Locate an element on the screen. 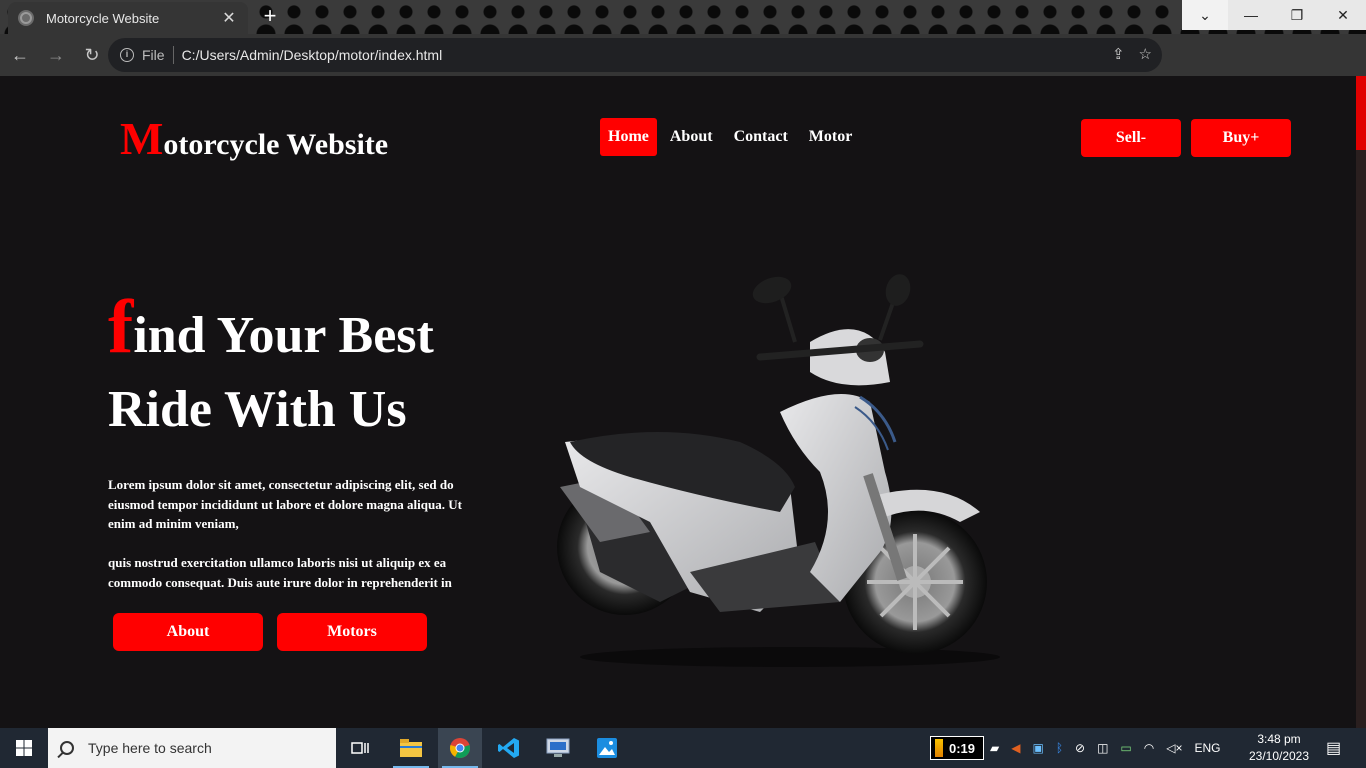  chrome-icon is located at coordinates (460, 748).